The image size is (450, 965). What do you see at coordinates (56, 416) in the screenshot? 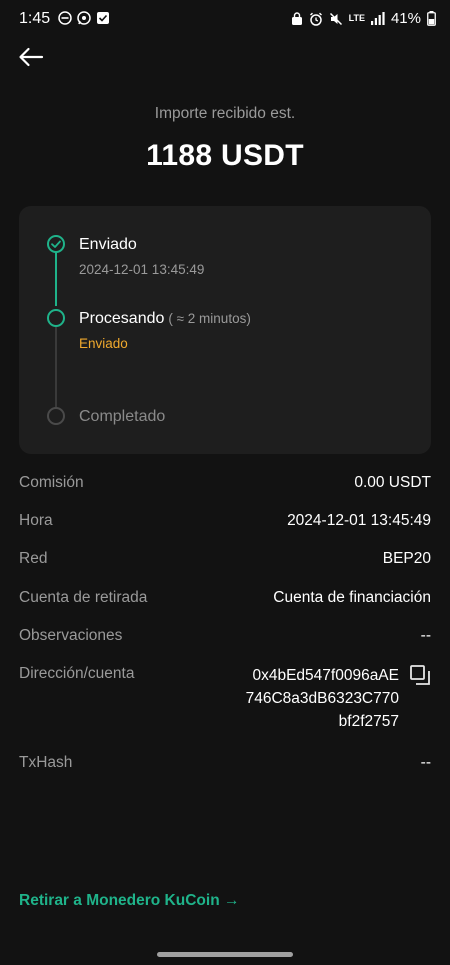
I see `step-completed-dot` at bounding box center [56, 416].